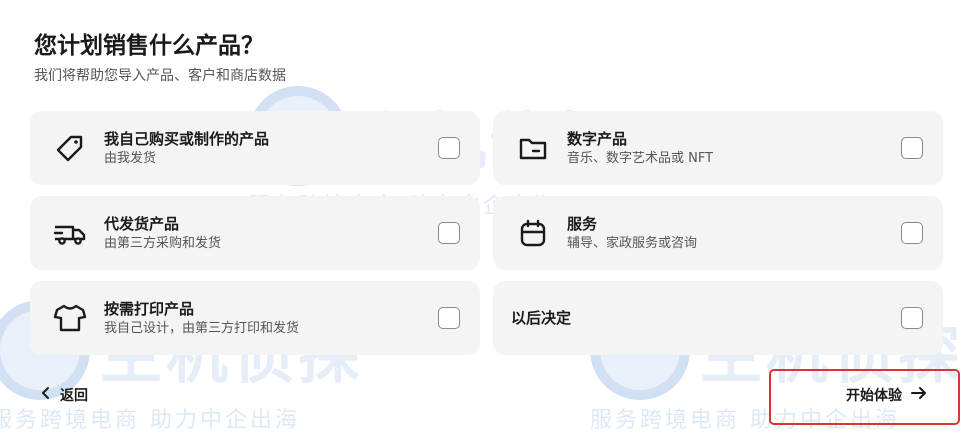 The image size is (976, 448). Describe the element at coordinates (160, 76) in the screenshot. I see `page-subtitle: 我们将帮助您导入产品、客户和商店数据` at that location.